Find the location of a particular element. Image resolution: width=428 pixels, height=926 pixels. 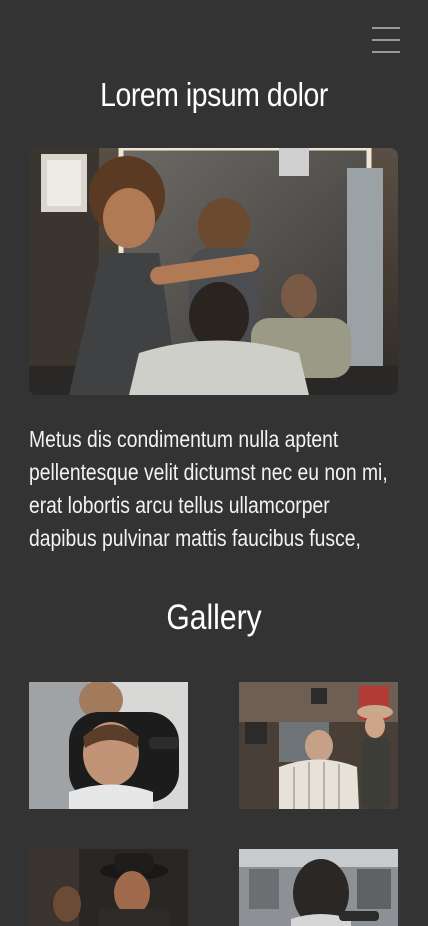

gallery-item-barbershop-chair is located at coordinates (318, 745).